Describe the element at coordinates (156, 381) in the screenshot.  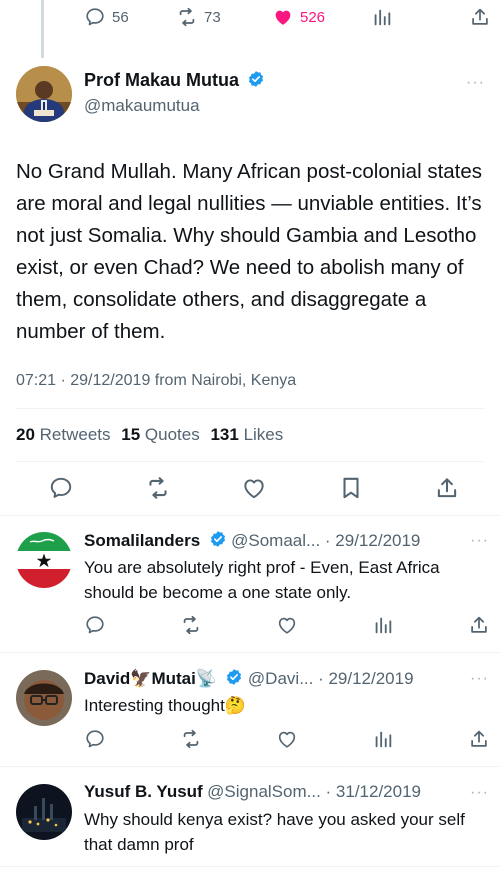
I see `tweet-timestamp: 07:21 · 29/12/2019 from Nairobi, Kenya` at that location.